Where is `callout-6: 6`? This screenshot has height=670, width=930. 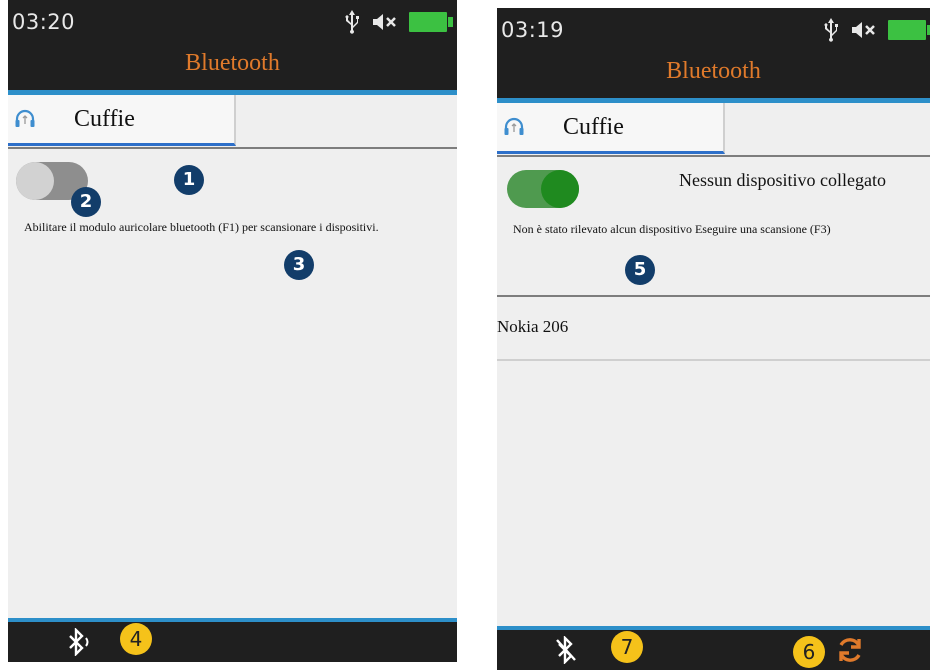
callout-6: 6 is located at coordinates (809, 652).